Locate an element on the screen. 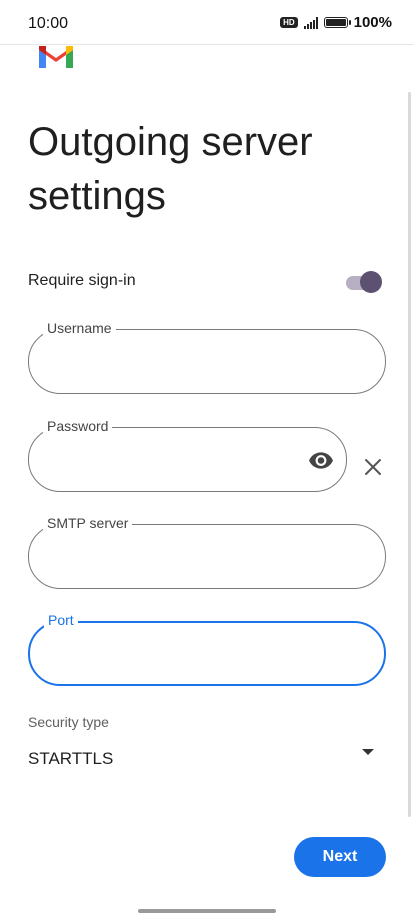  smtp-server-field: SMTP server is located at coordinates (207, 552).